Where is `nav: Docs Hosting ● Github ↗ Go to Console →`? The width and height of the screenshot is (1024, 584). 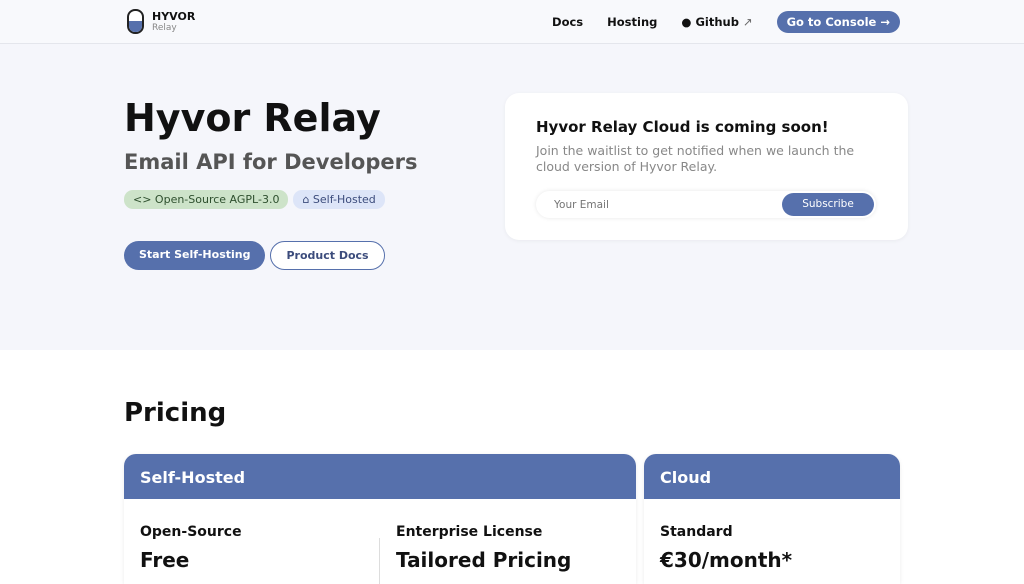
nav: Docs Hosting ● Github ↗ Go to Console → is located at coordinates (714, 22).